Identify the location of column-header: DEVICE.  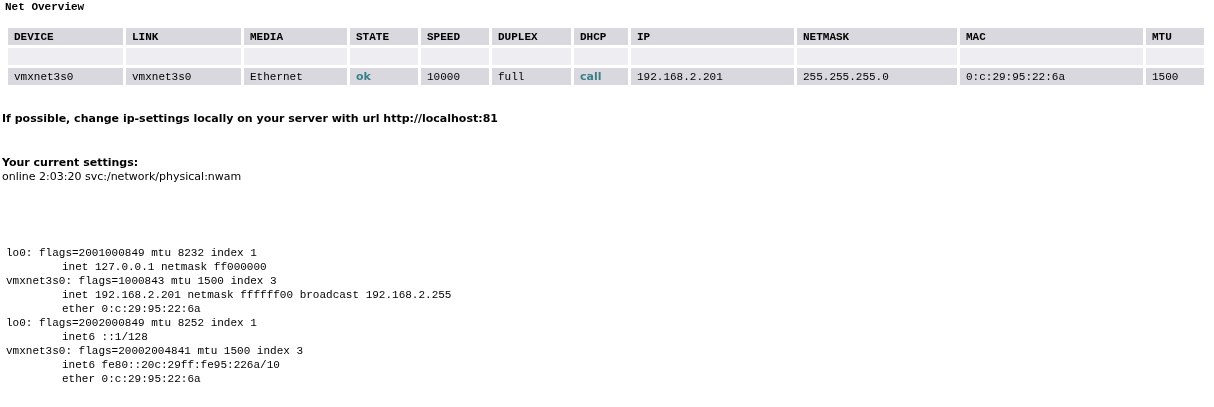
(65, 36).